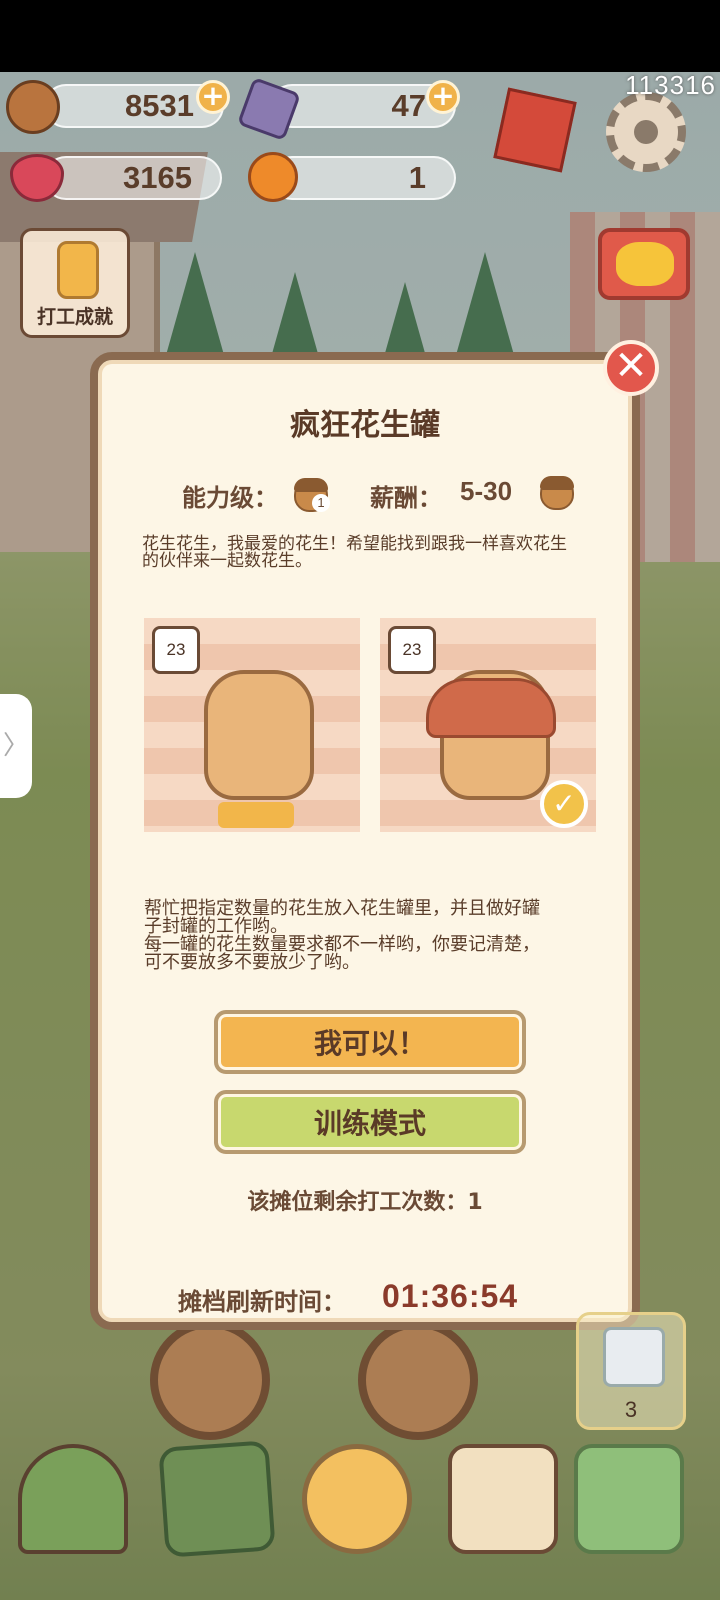  What do you see at coordinates (370, 1042) in the screenshot?
I see `accept-job-button: 我可以！` at bounding box center [370, 1042].